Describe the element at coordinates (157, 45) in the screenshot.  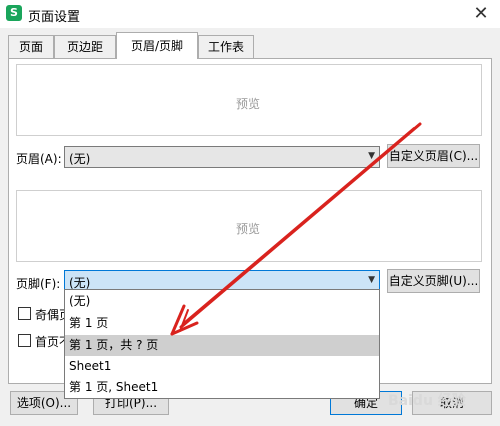
I see `tab-header-footer: 页眉/页脚` at that location.